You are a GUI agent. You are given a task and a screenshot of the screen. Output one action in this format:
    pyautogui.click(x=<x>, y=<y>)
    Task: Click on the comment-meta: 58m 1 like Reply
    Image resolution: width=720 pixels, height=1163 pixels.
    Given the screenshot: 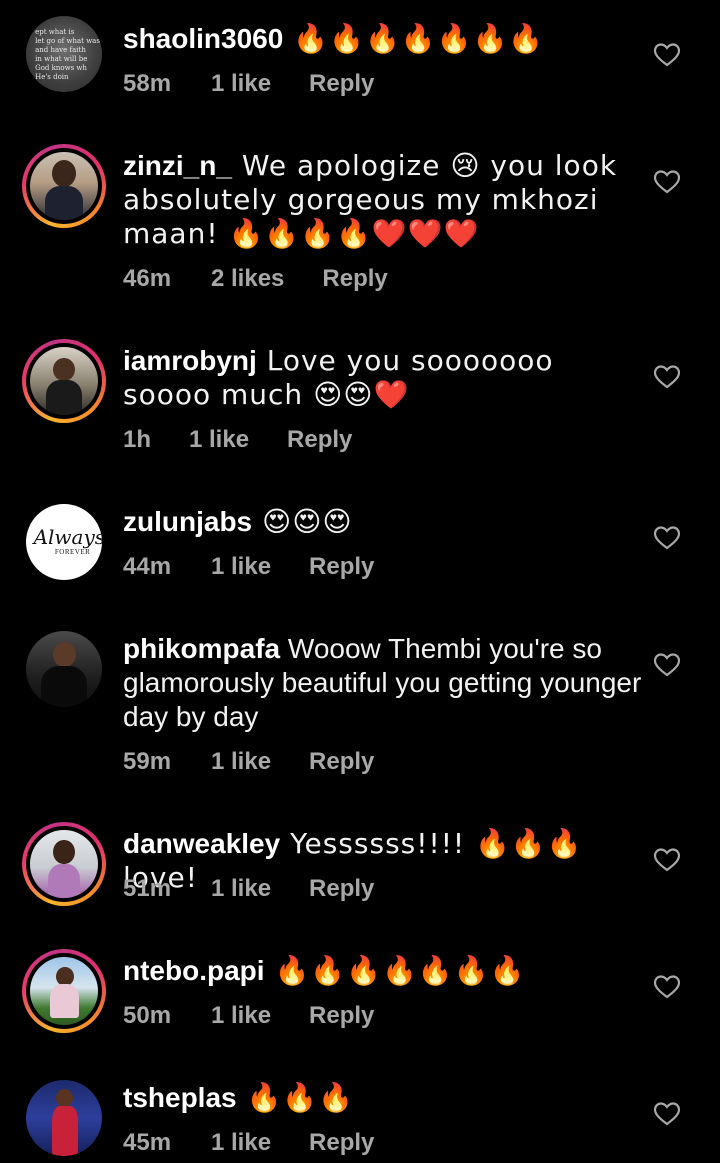 What is the action you would take?
    pyautogui.click(x=248, y=84)
    